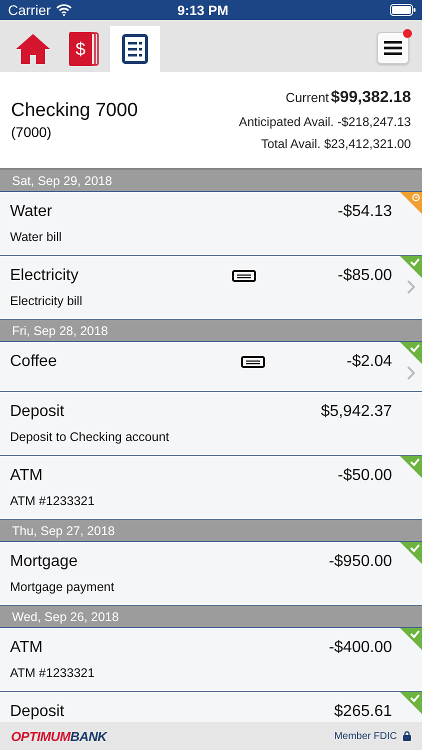 The image size is (422, 750). Describe the element at coordinates (29, 10) in the screenshot. I see `carrier-label: Carrier` at that location.